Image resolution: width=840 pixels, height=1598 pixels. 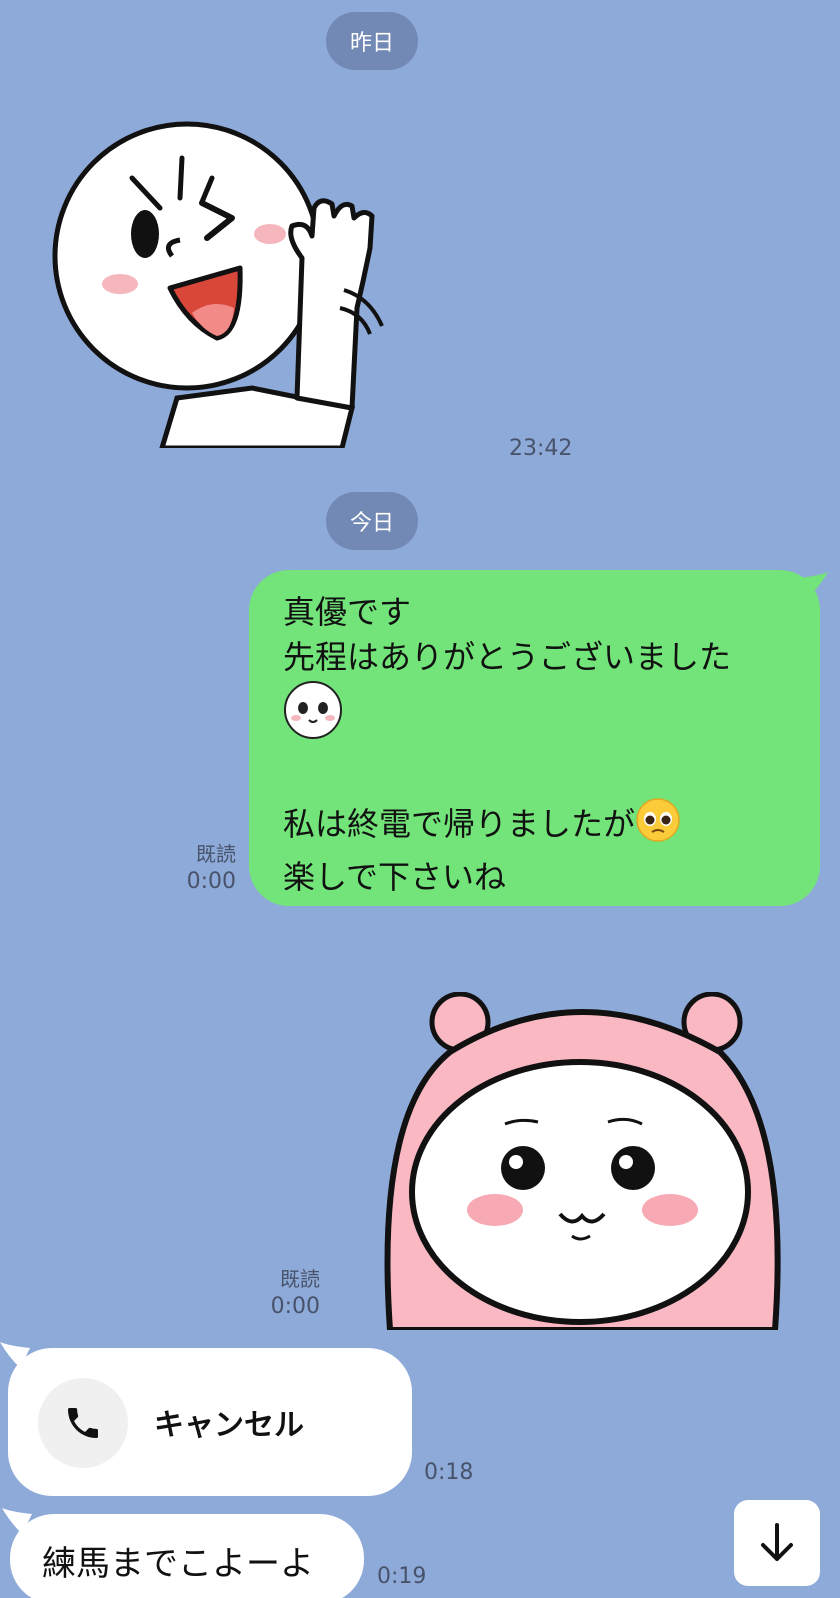 I want to click on date-separator-yesterday: 昨日, so click(x=372, y=41).